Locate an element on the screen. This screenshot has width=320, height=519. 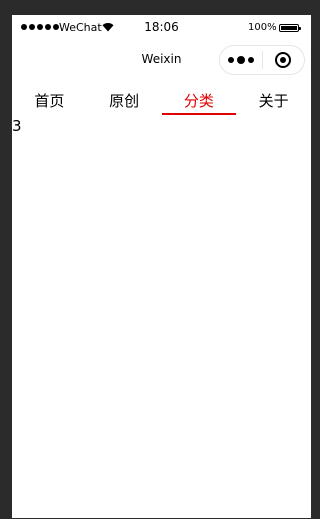
battery-fill is located at coordinates (289, 28).